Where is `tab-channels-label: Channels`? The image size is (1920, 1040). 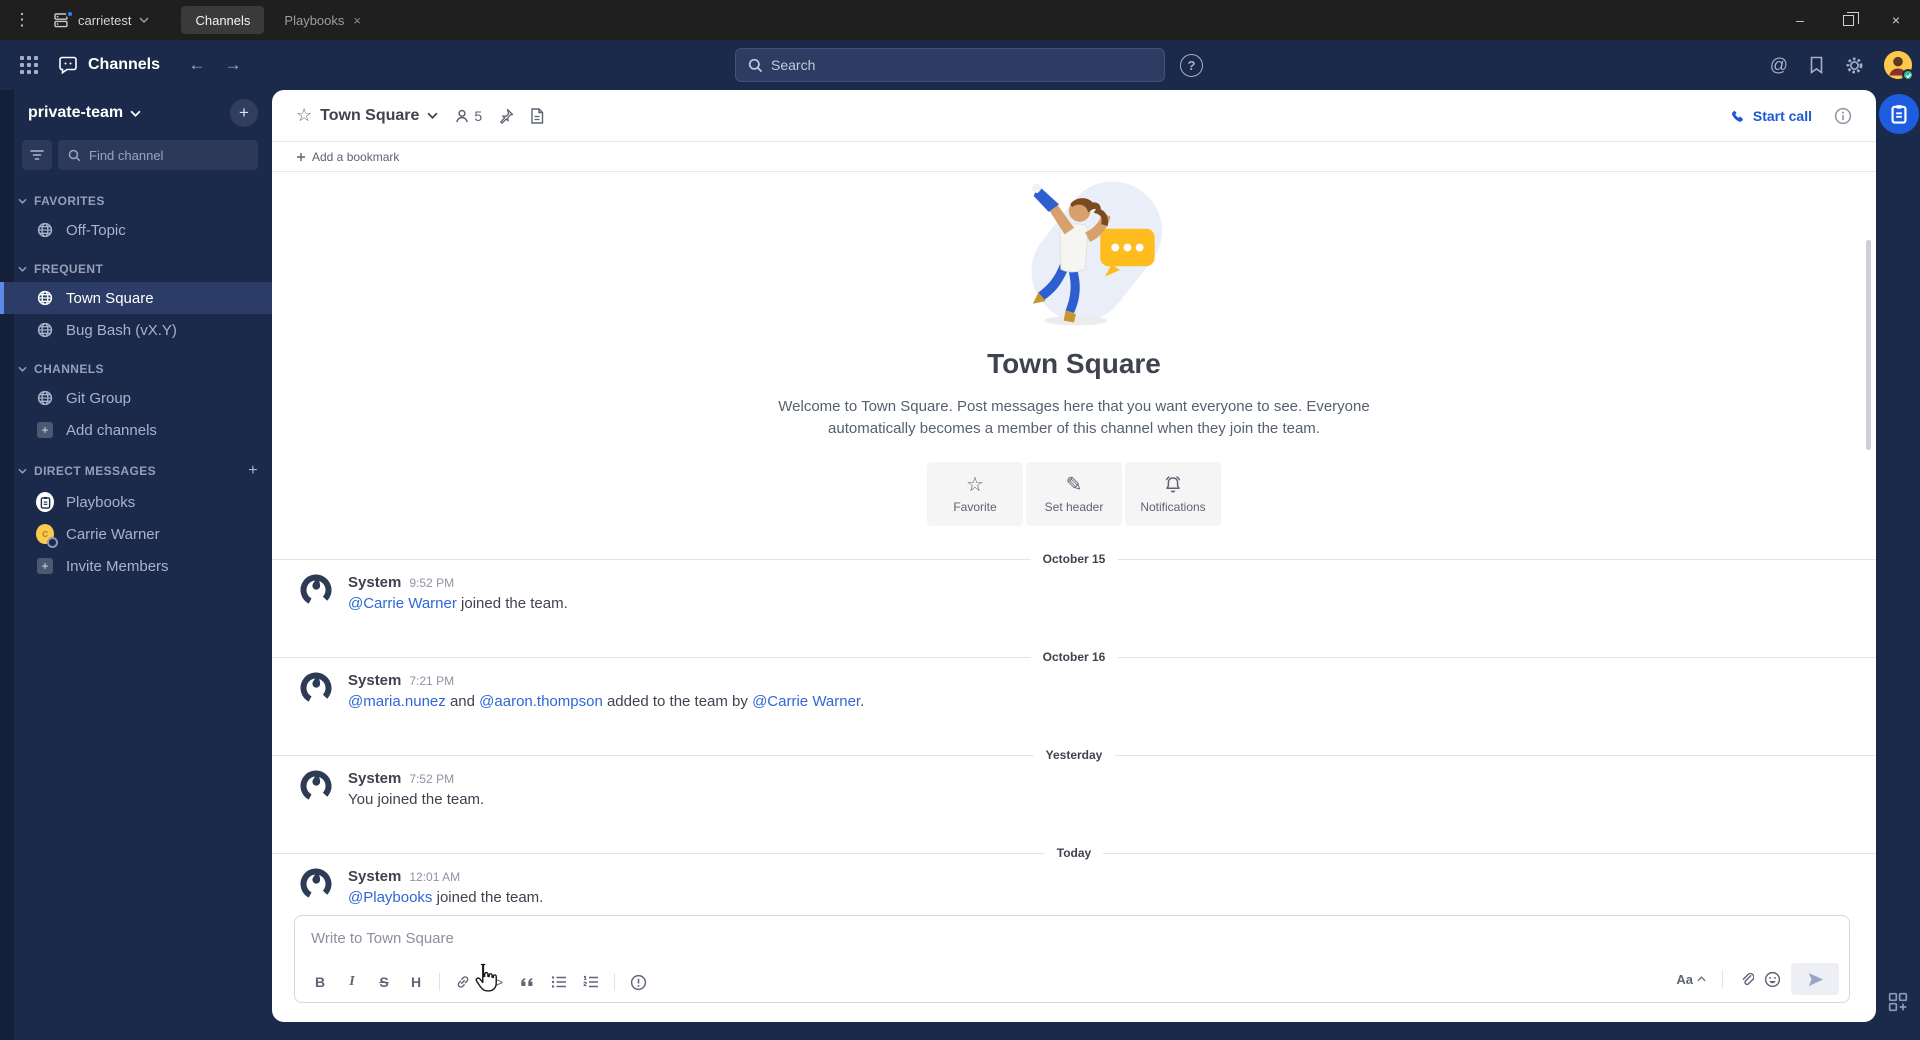 tab-channels-label: Channels is located at coordinates (223, 20).